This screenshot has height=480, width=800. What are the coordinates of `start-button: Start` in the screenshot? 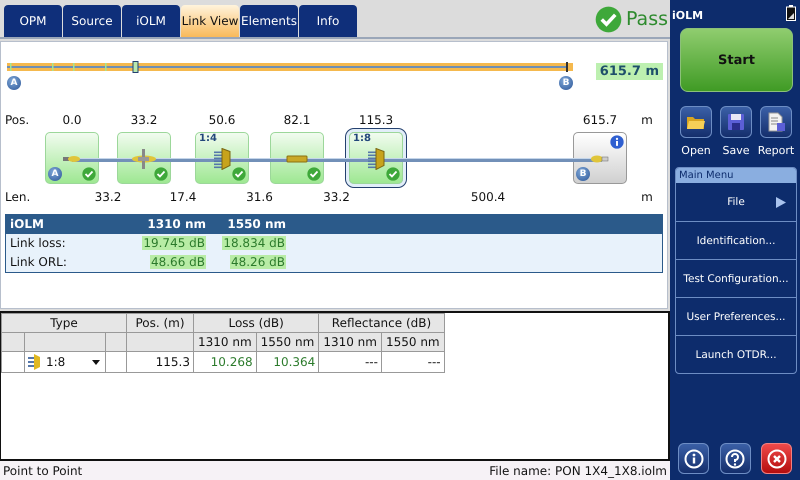 It's located at (736, 60).